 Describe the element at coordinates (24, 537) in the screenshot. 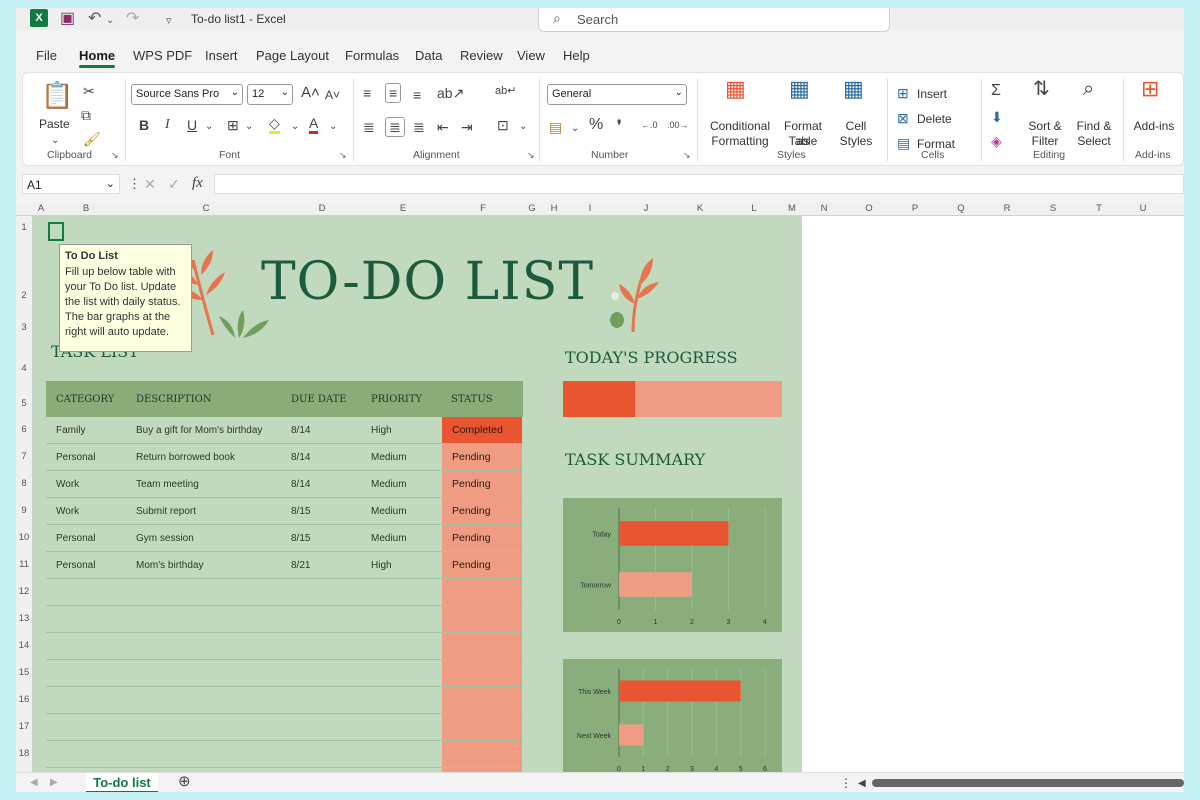

I see `row-header-10: 10` at that location.